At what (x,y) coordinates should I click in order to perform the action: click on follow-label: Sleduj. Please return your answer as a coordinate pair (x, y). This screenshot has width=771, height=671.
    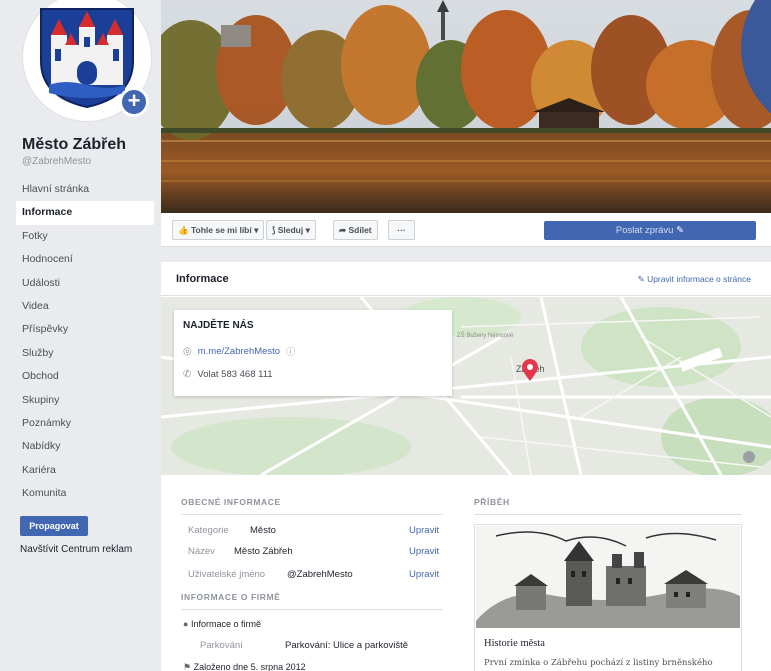
    Looking at the image, I should click on (290, 230).